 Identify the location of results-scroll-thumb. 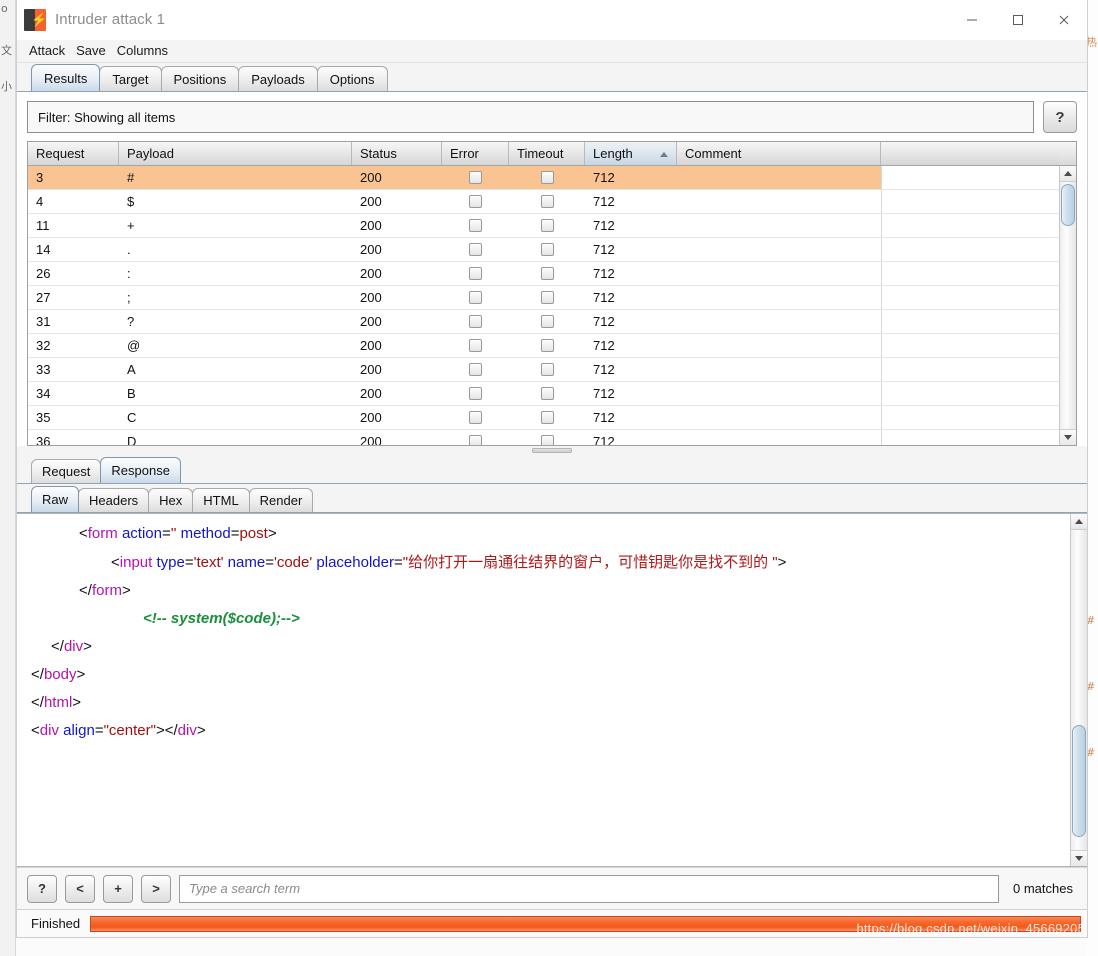
(1068, 205).